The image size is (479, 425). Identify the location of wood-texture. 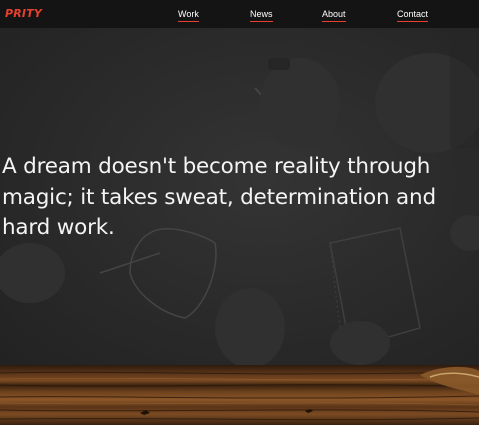
(239, 393).